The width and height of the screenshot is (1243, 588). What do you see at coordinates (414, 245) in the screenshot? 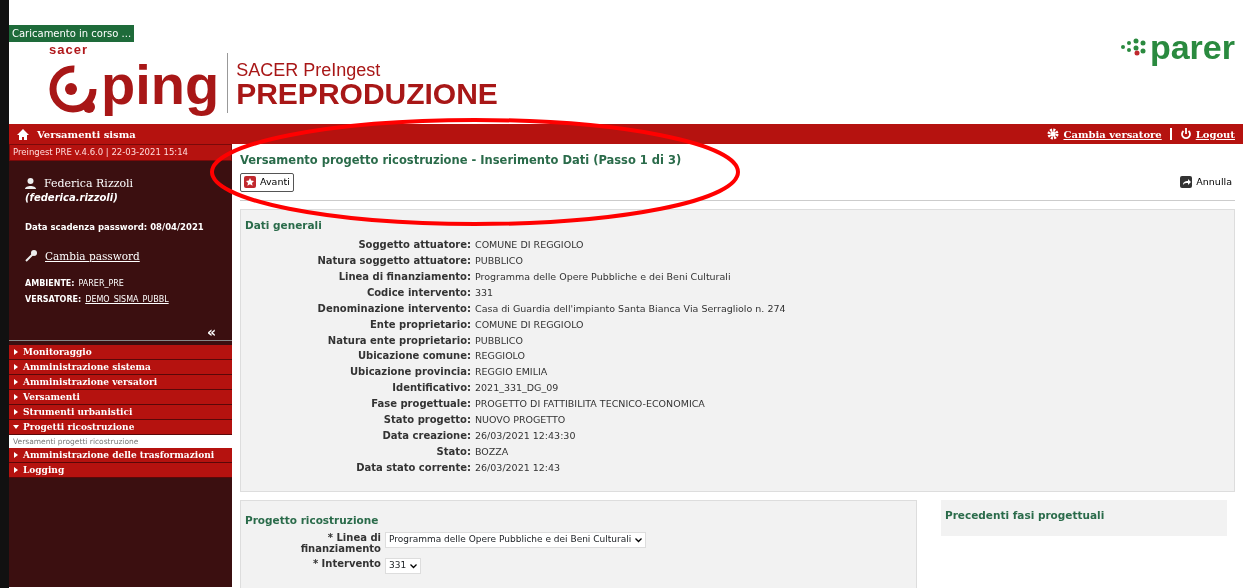
I see `field-label: Soggetto attuatore:` at bounding box center [414, 245].